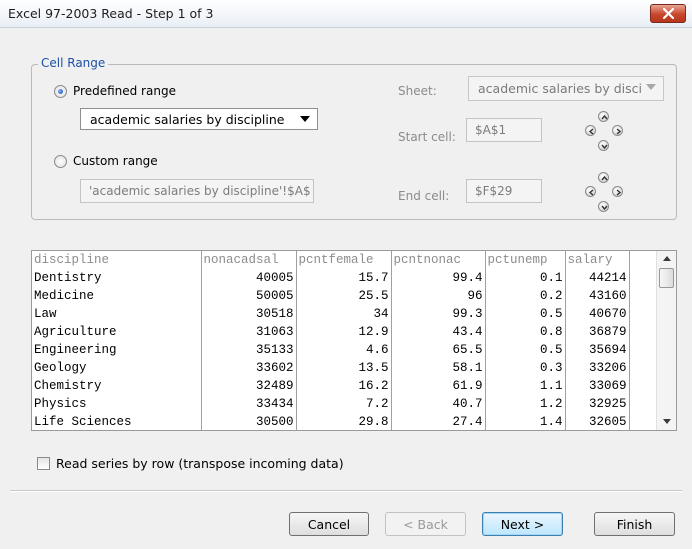  What do you see at coordinates (200, 191) in the screenshot?
I see `custom-range-value: 'academic salaries by discipline'!$A$` at bounding box center [200, 191].